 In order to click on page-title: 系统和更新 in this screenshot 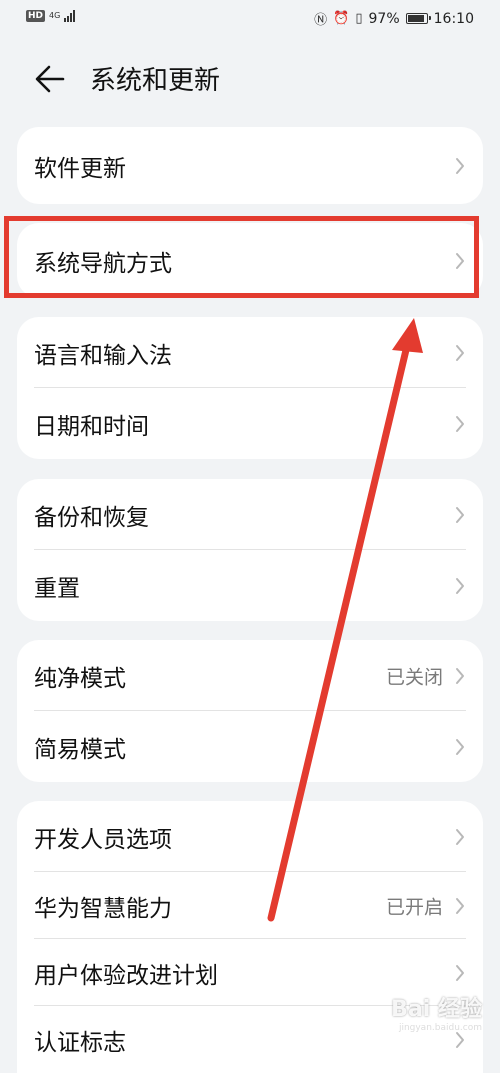, I will do `click(155, 81)`.